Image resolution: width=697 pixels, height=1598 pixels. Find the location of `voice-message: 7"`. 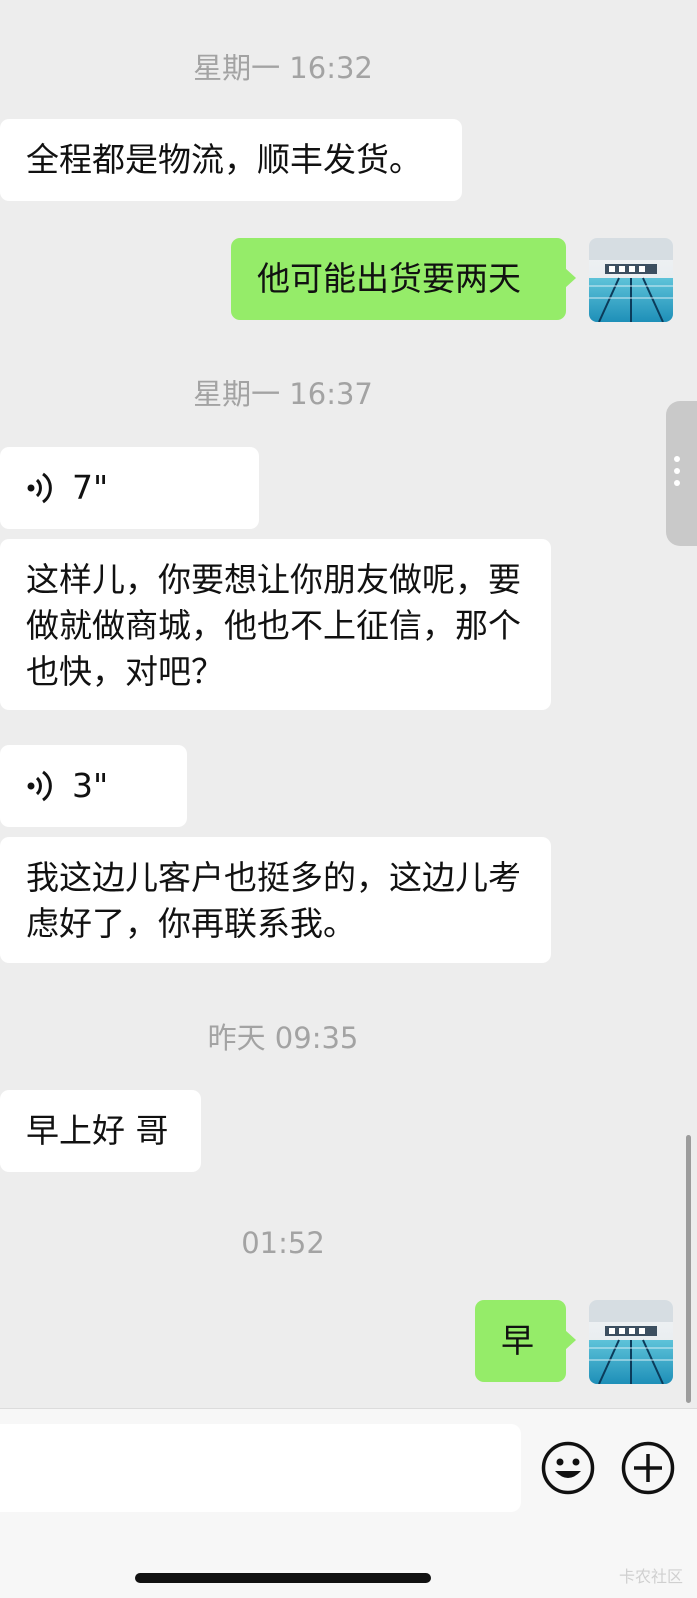

voice-message: 7" is located at coordinates (129, 488).